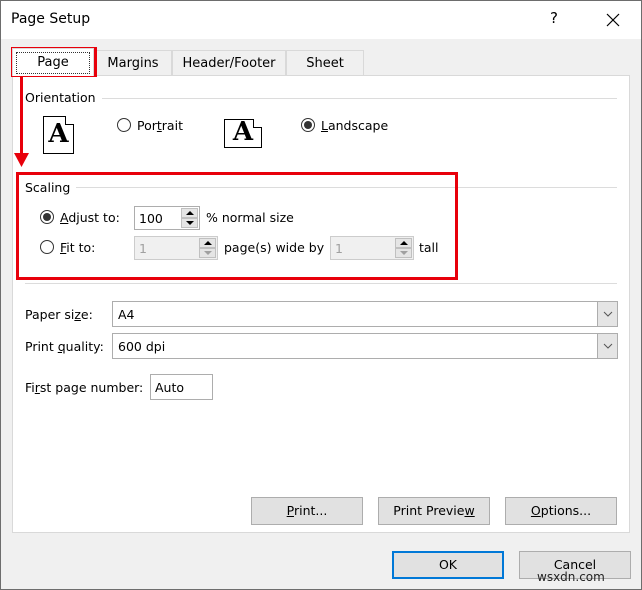  Describe the element at coordinates (142, 346) in the screenshot. I see `print-quality-value: 600 dpi` at that location.